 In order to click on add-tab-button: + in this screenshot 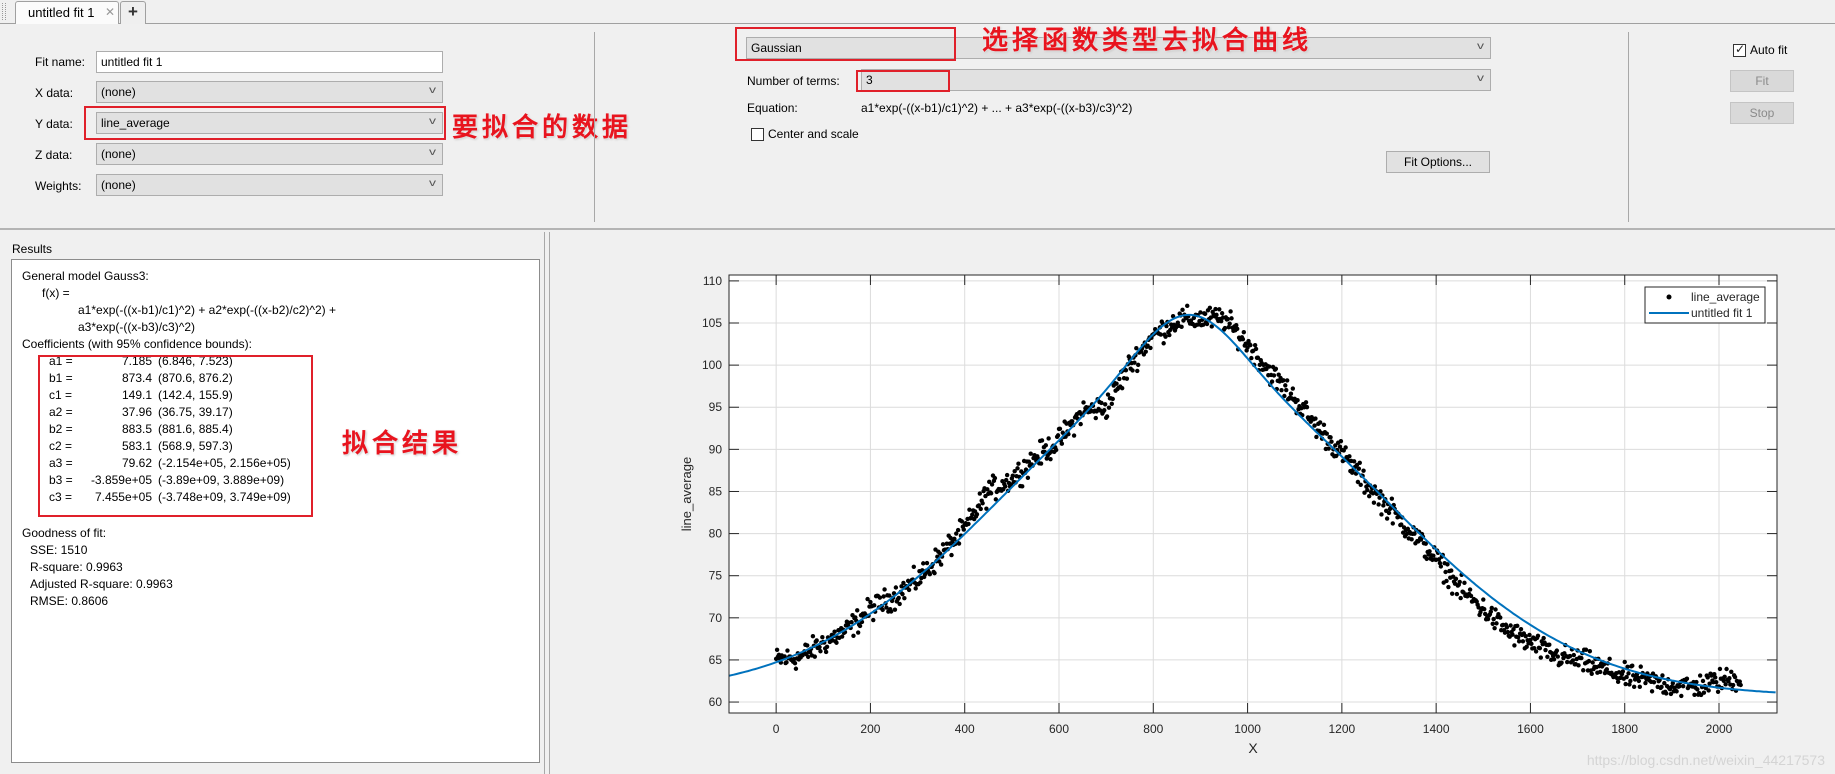, I will do `click(133, 13)`.